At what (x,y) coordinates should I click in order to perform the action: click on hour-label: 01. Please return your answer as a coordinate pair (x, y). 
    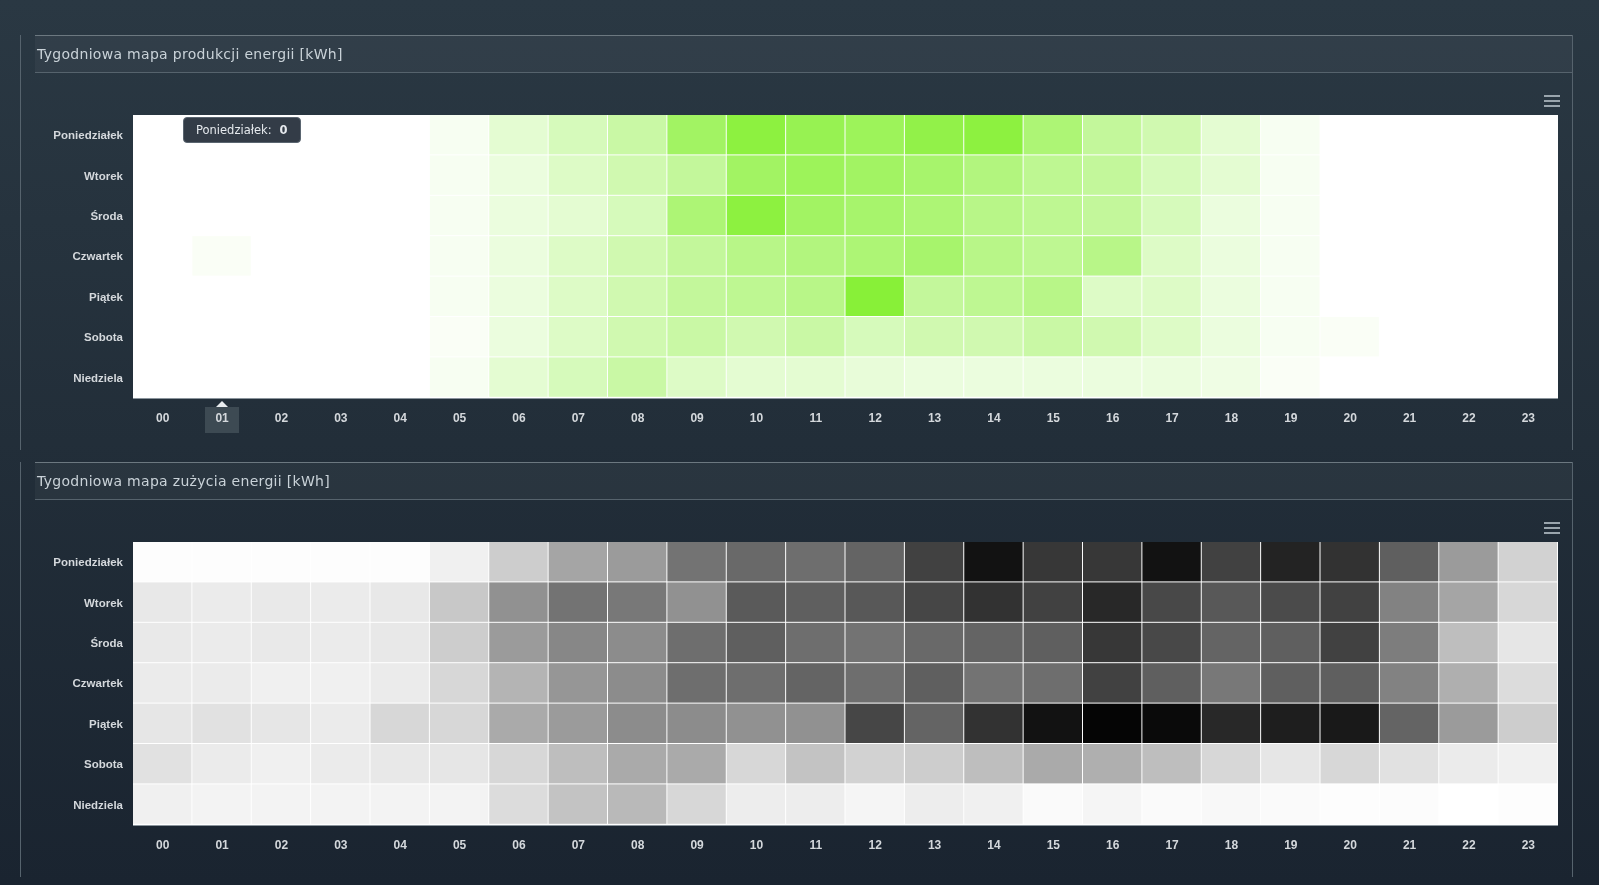
    Looking at the image, I should click on (222, 845).